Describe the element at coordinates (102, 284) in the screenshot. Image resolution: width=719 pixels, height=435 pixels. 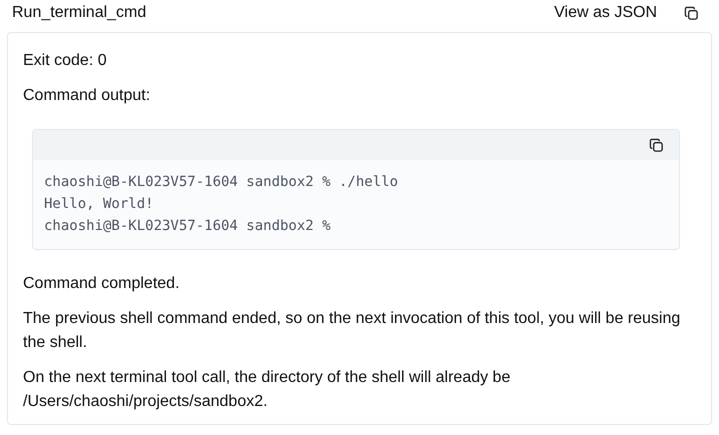
I see `output-paragraph: Command completed.` at that location.